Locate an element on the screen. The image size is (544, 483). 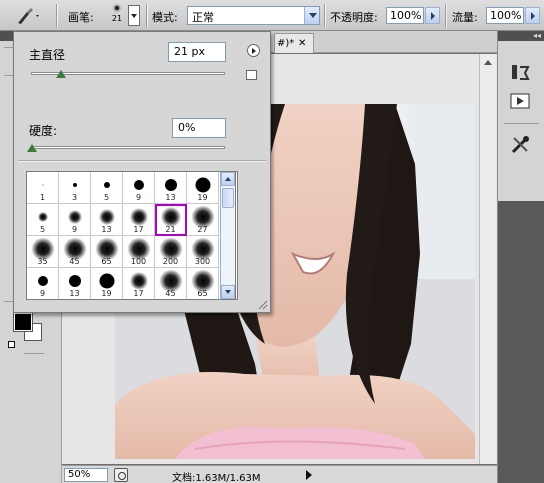
brush-preset-row: 35 45 65 100 200 300 is located at coordinates (132, 252).